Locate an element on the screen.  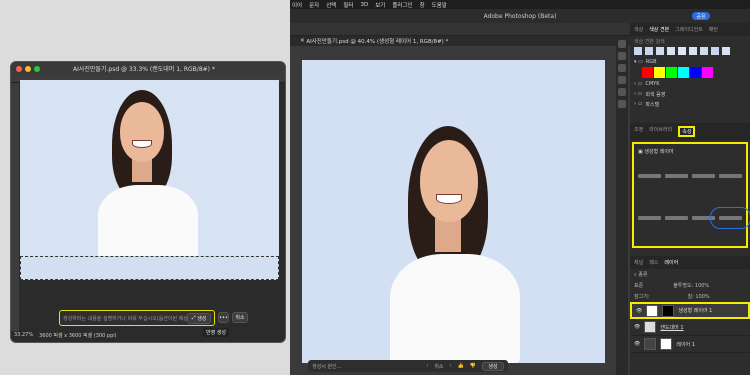
blend-row: 표준 불투명도: 100% is located at coordinates (672, 285).